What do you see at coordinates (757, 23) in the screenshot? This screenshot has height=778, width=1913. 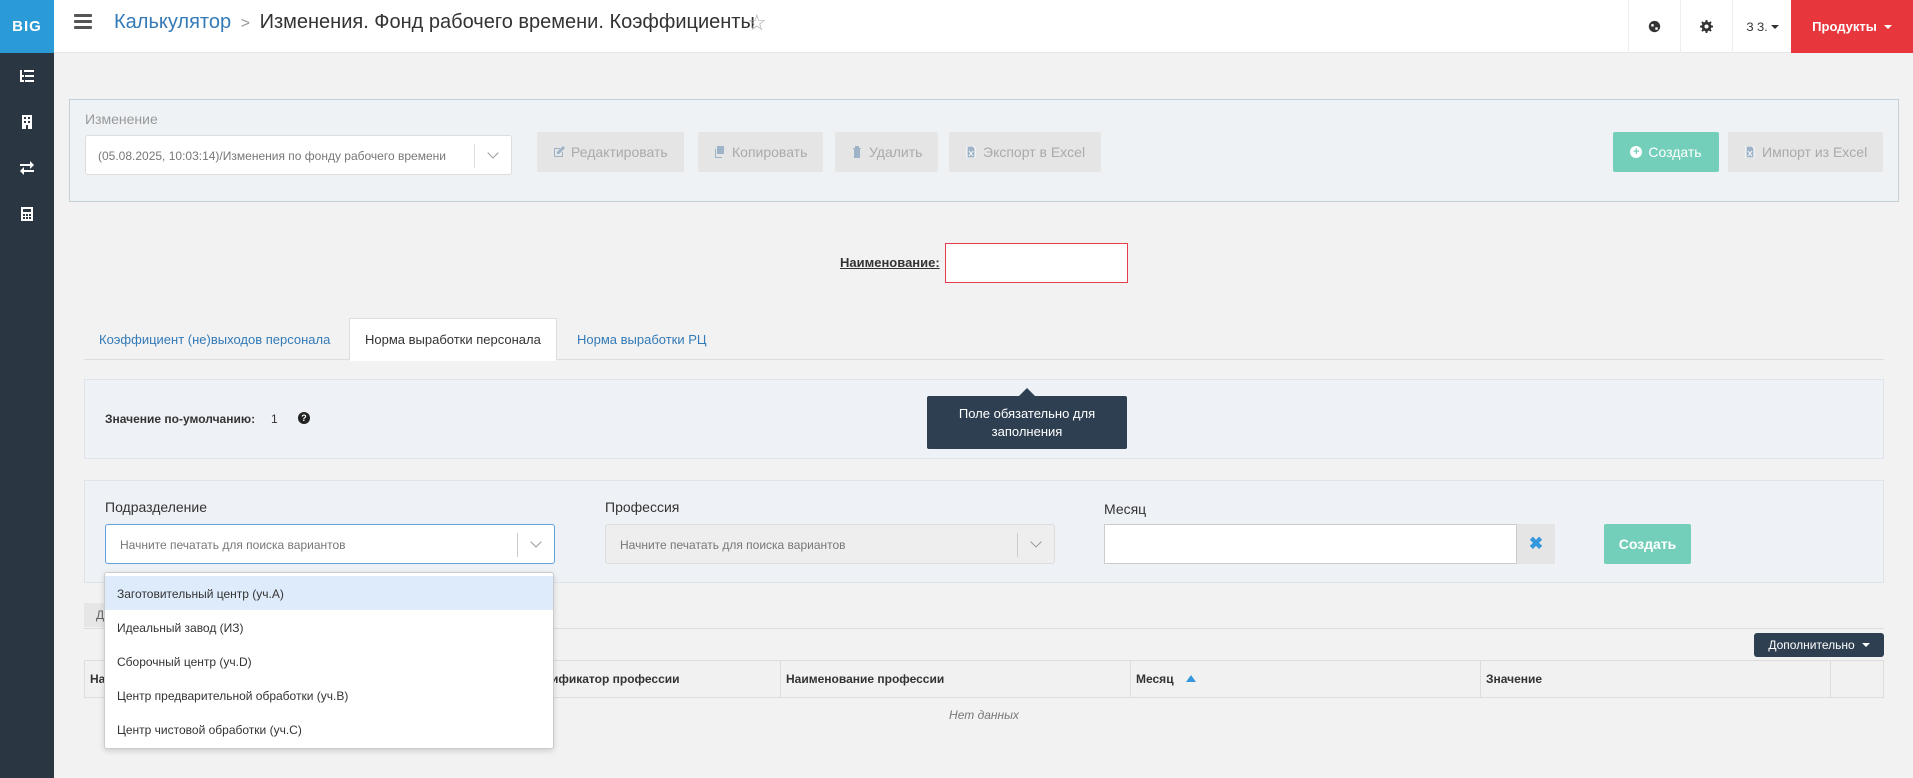 I see `favorite-star-icon: ☆` at bounding box center [757, 23].